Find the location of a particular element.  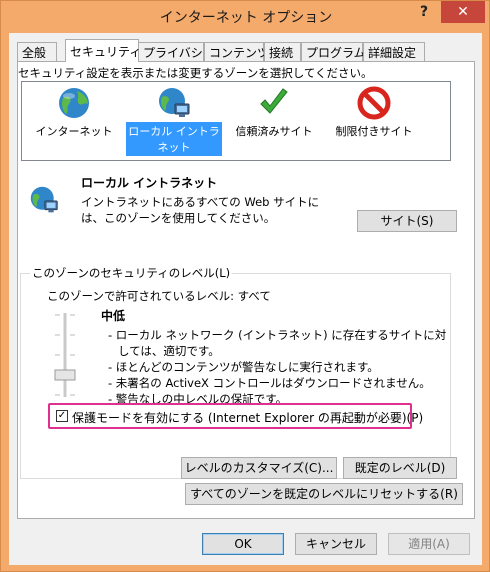

sites-button: サイト(S) is located at coordinates (407, 221).